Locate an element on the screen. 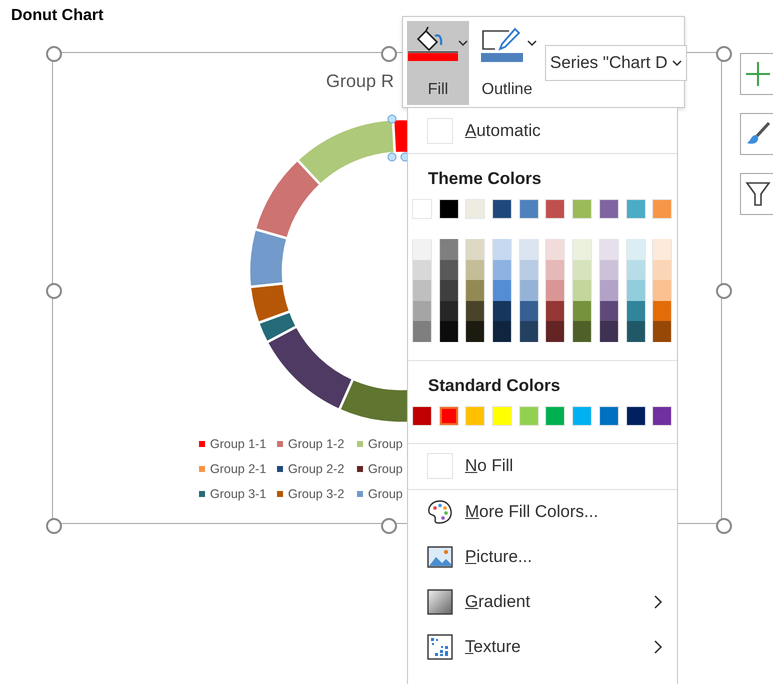 This screenshot has height=684, width=773. gradient-menu-item: Gradient is located at coordinates (542, 602).